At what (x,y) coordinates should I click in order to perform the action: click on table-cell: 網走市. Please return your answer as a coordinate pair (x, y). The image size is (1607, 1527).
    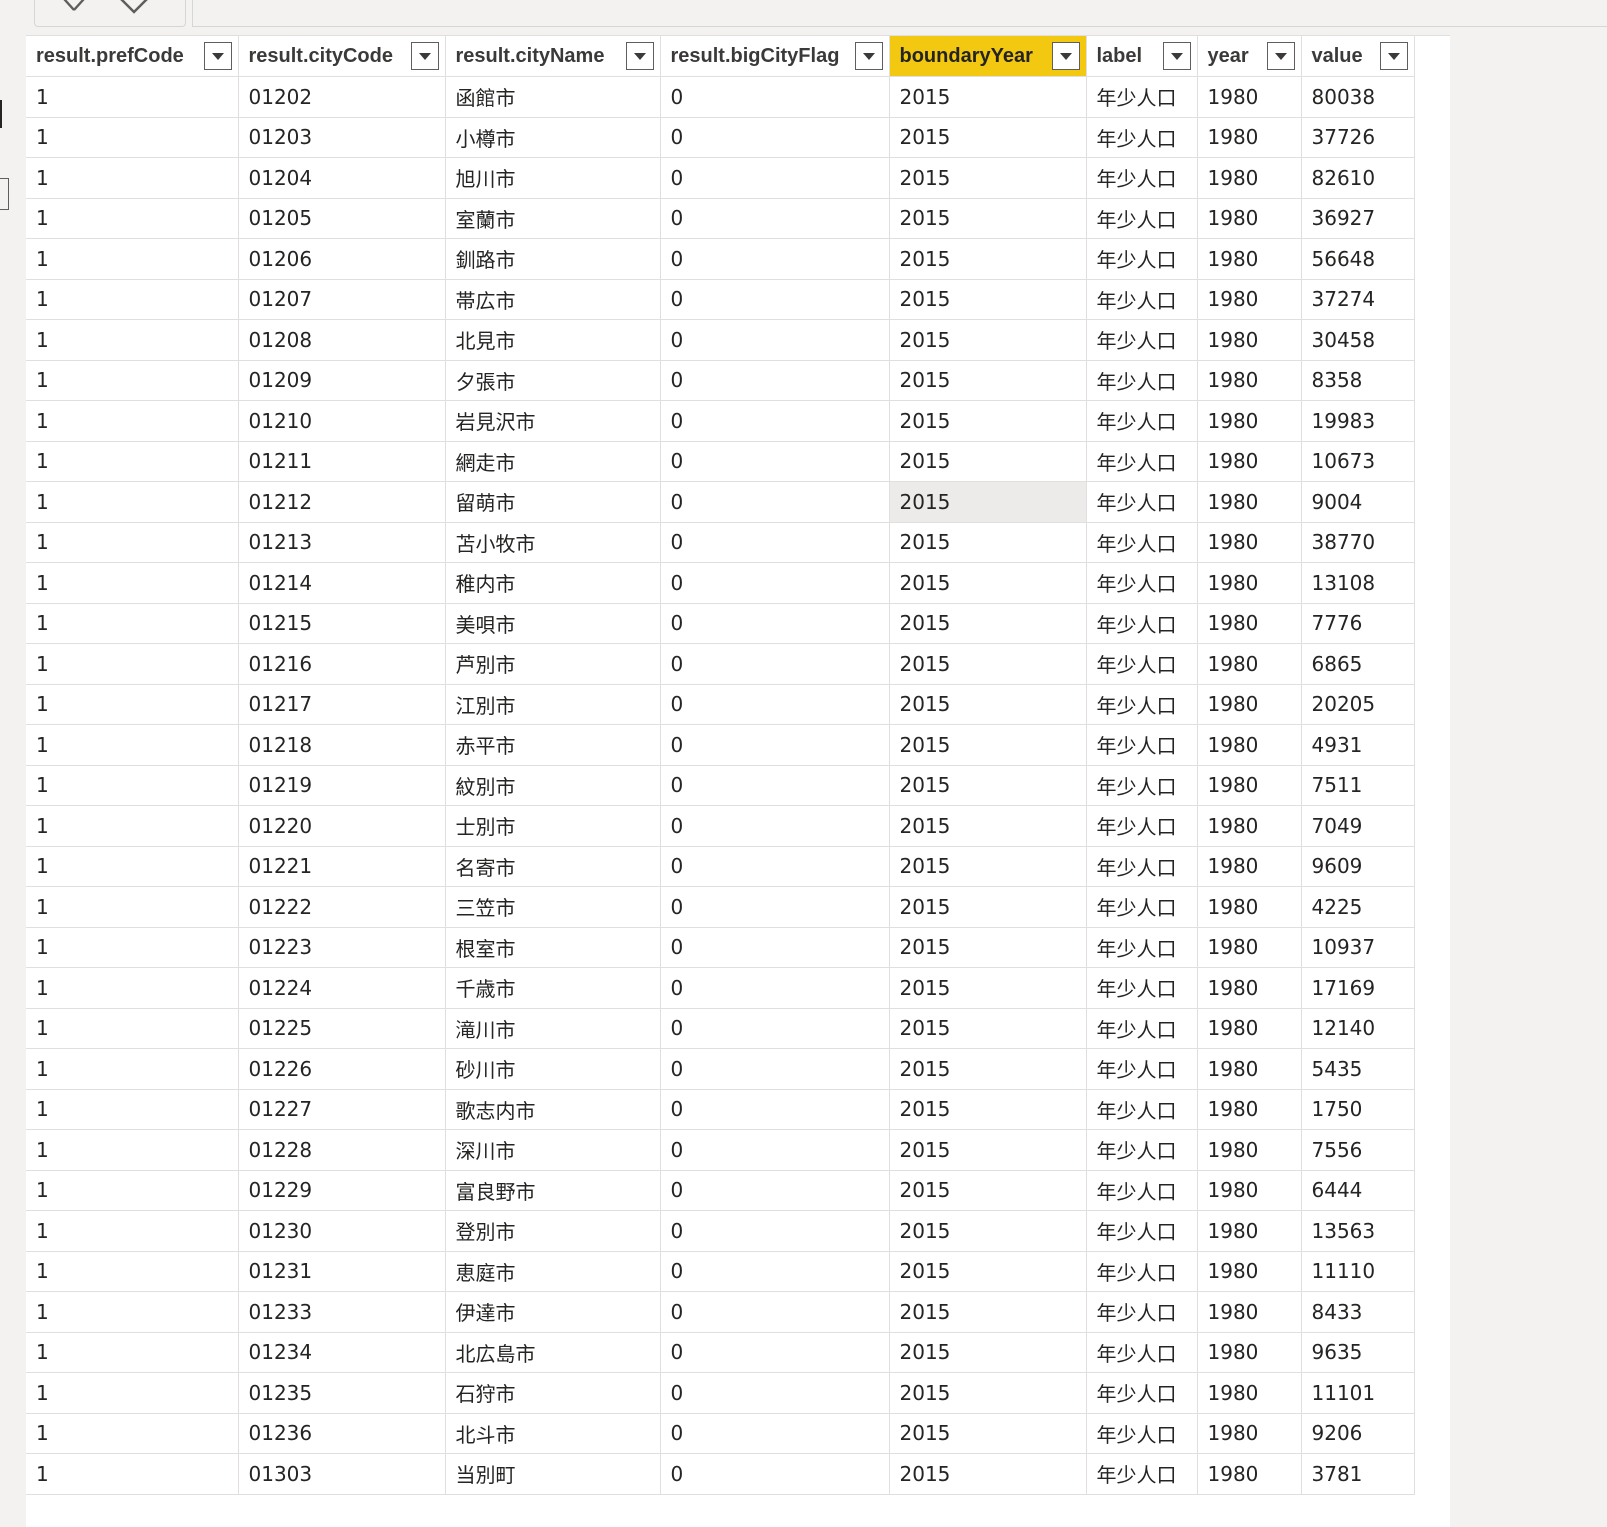
    Looking at the image, I should click on (553, 461).